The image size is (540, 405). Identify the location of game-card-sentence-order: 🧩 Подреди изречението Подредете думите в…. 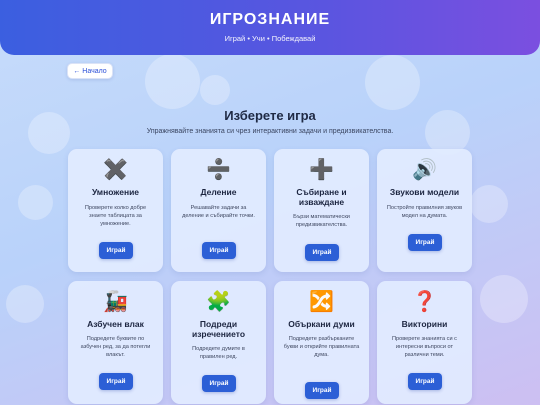
(218, 342).